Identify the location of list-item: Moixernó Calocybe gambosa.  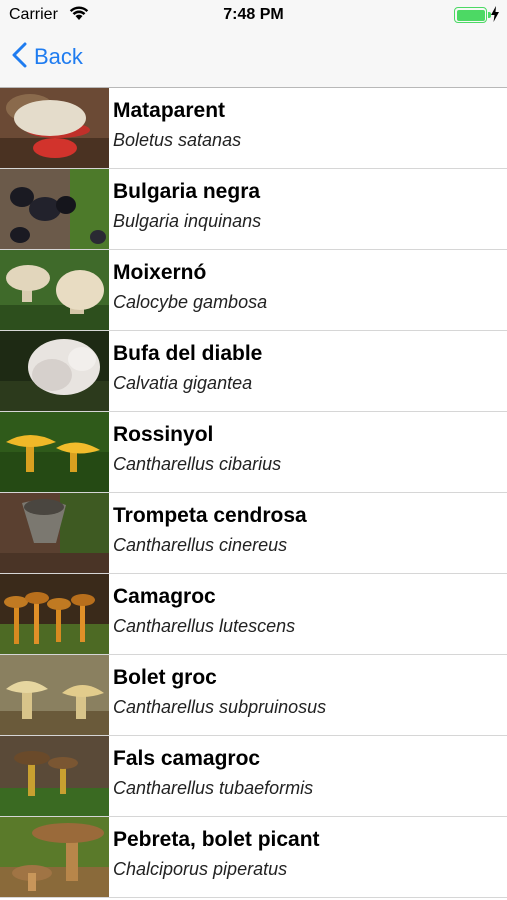
(253, 290).